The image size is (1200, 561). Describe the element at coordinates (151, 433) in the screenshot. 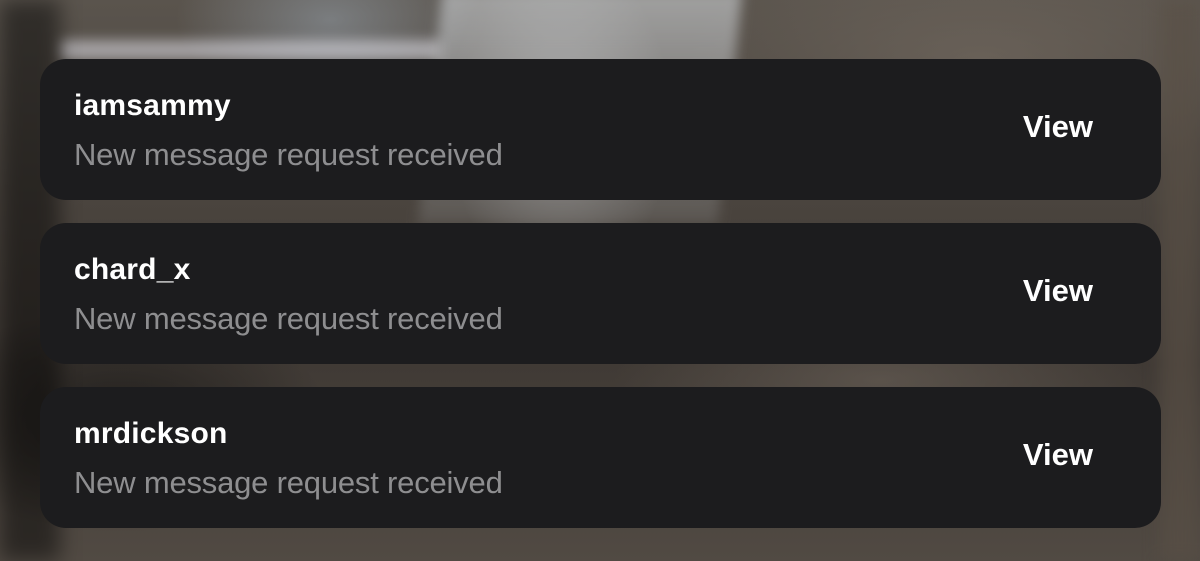

I see `notification-username: mrdickson` at that location.